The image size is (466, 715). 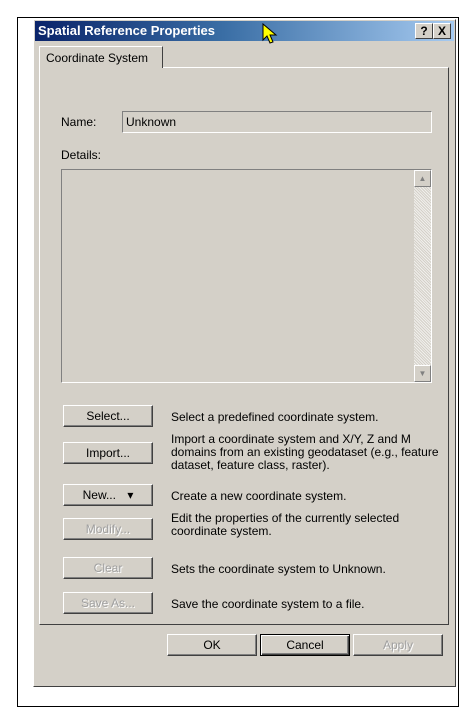 What do you see at coordinates (81, 155) in the screenshot?
I see `details-label: Details:` at bounding box center [81, 155].